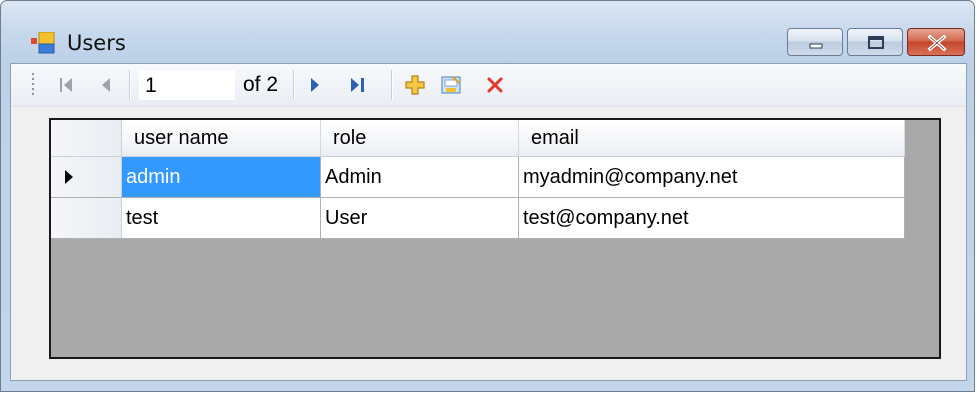 Image resolution: width=977 pixels, height=394 pixels. Describe the element at coordinates (43, 43) in the screenshot. I see `app-form-icon` at that location.